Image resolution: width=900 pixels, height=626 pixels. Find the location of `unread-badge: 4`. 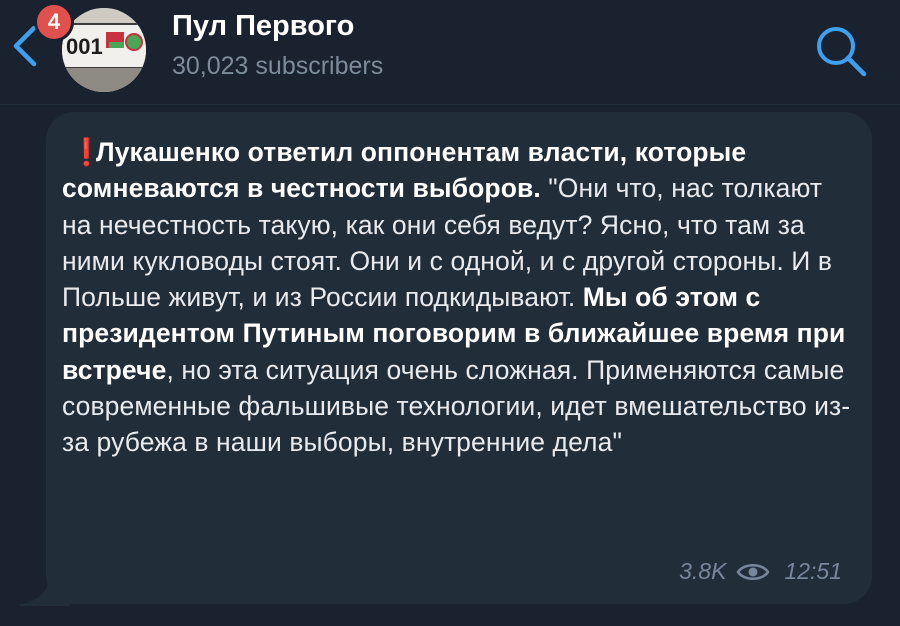

unread-badge: 4 is located at coordinates (54, 22).